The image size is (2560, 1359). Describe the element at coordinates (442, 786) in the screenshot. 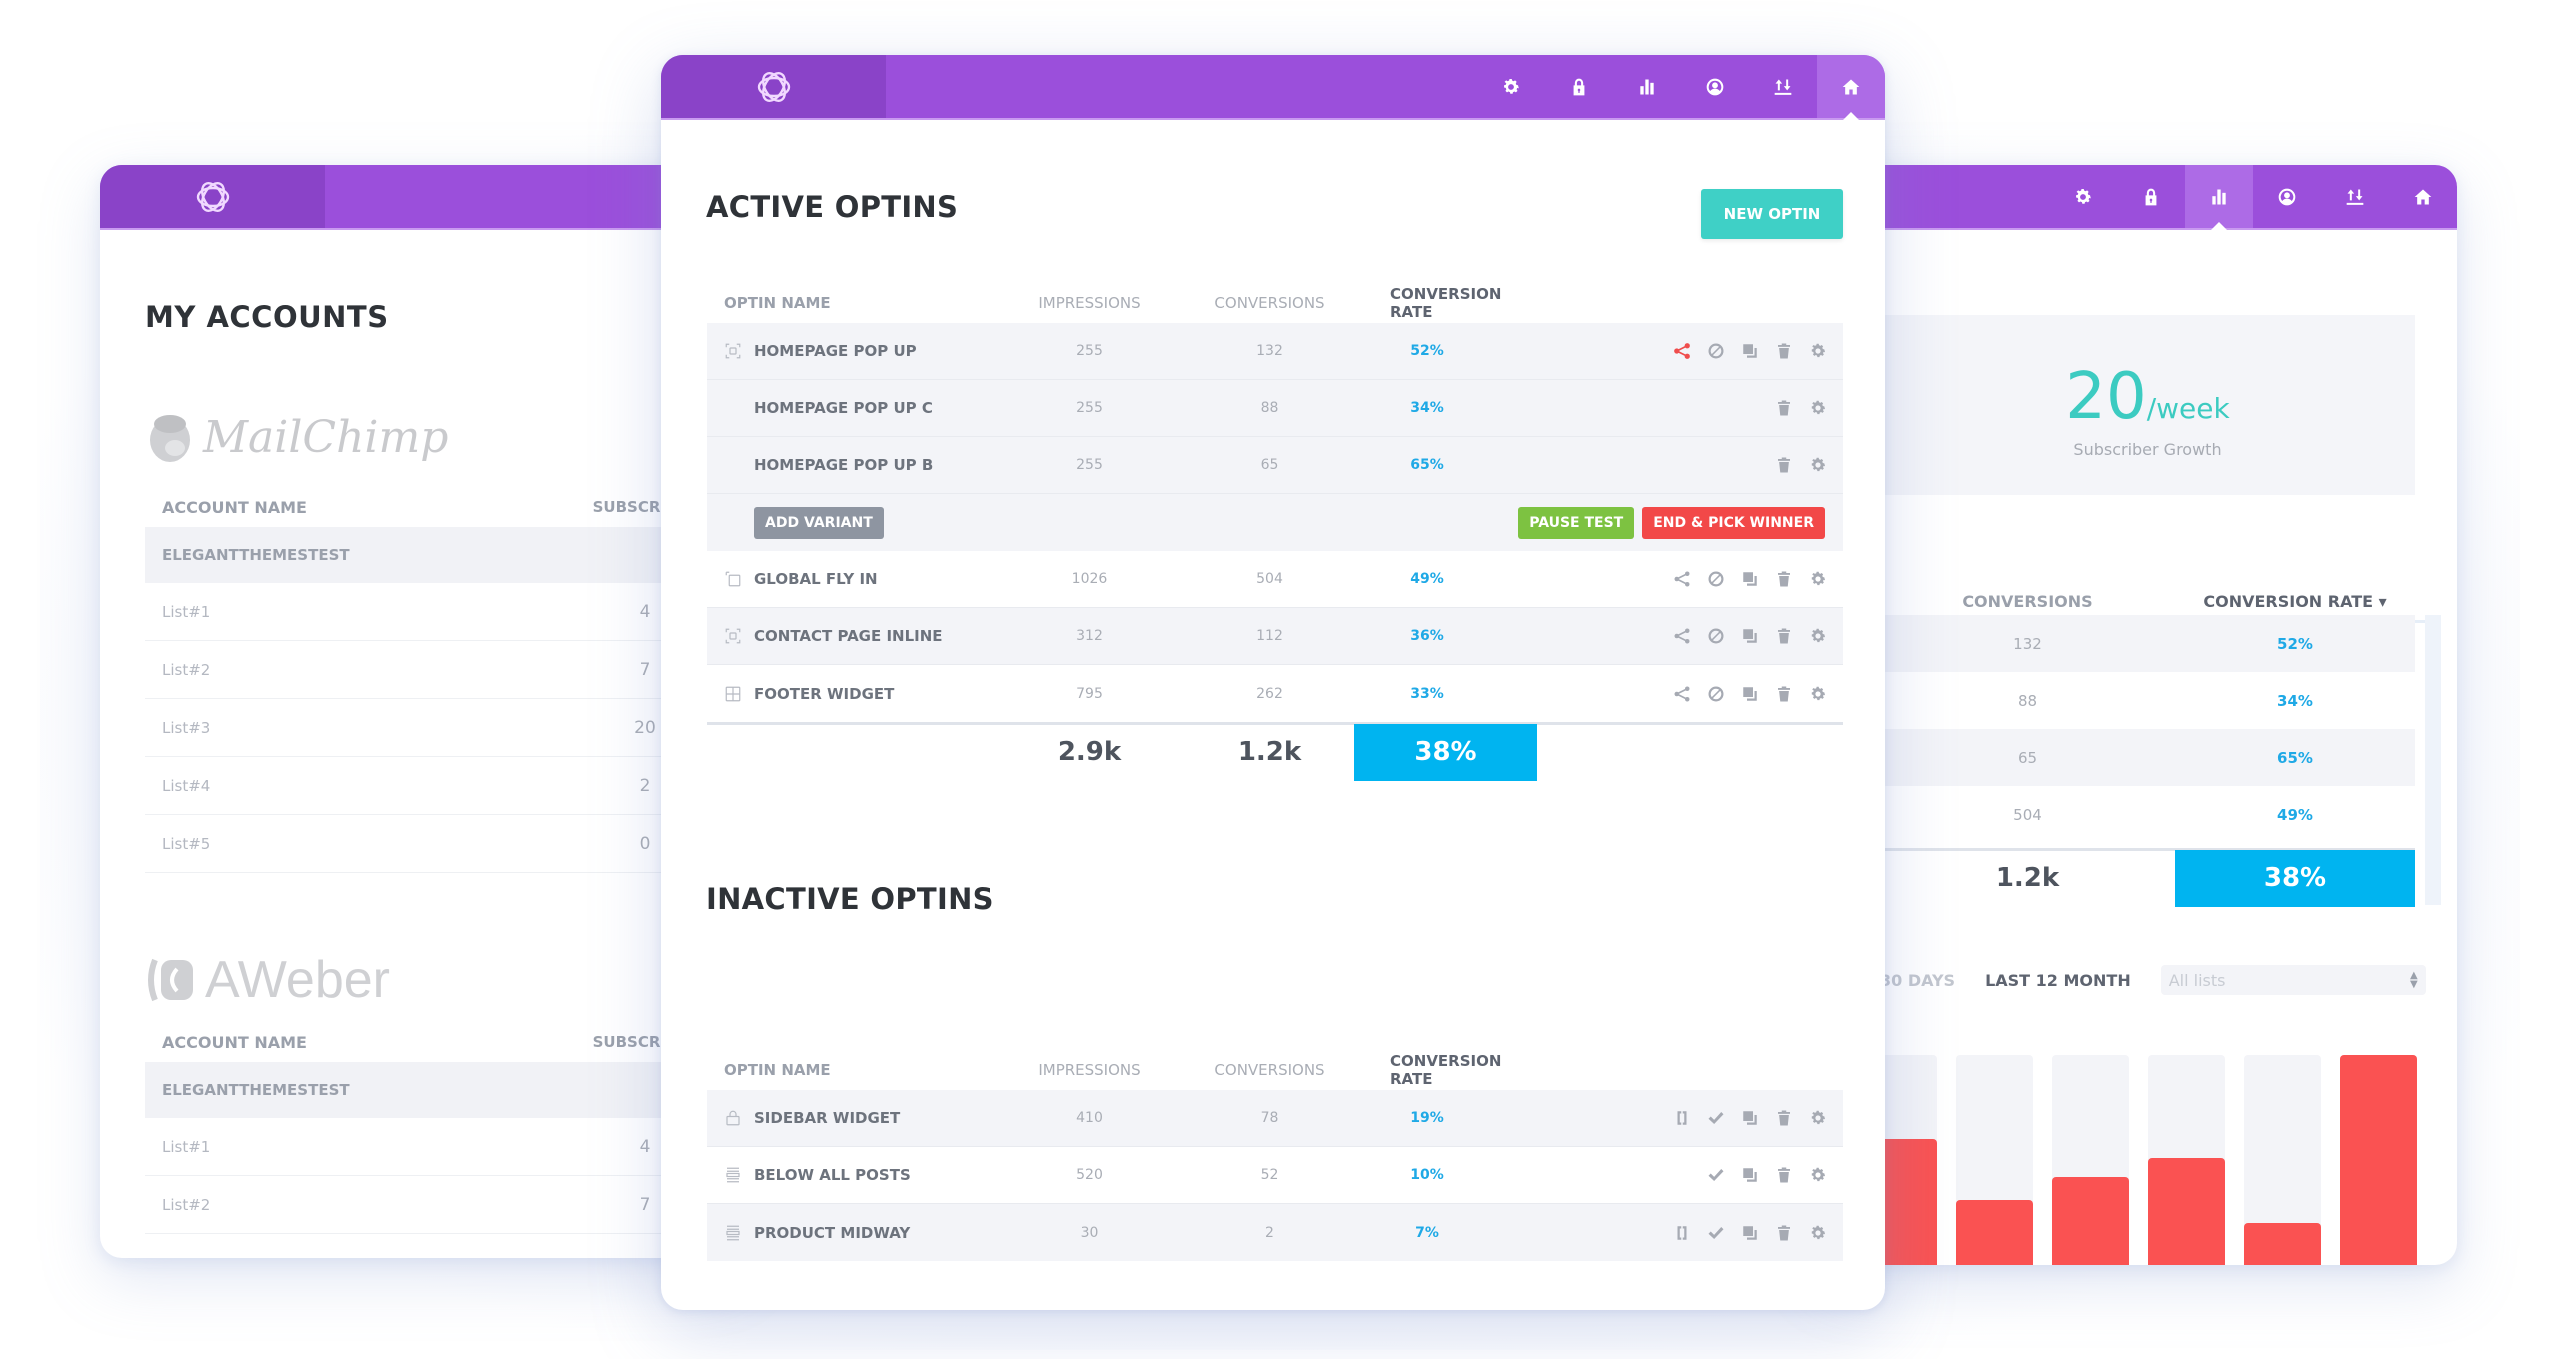

I see `list-row: List#4 2` at that location.